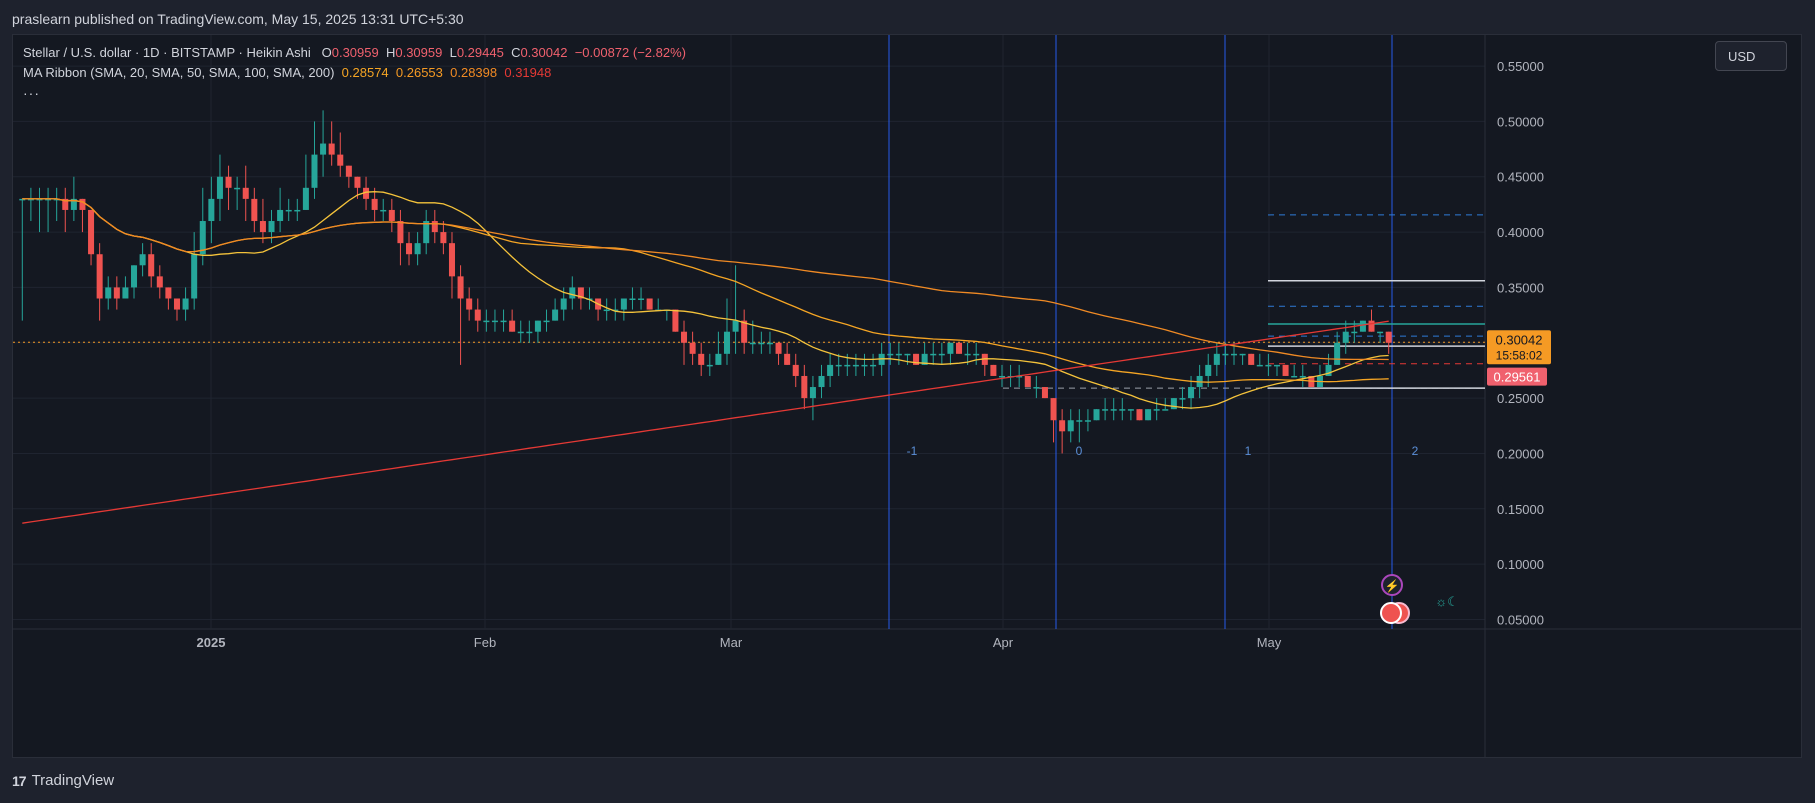  Describe the element at coordinates (1520, 177) in the screenshot. I see `y-tick-label: 0.45000` at that location.